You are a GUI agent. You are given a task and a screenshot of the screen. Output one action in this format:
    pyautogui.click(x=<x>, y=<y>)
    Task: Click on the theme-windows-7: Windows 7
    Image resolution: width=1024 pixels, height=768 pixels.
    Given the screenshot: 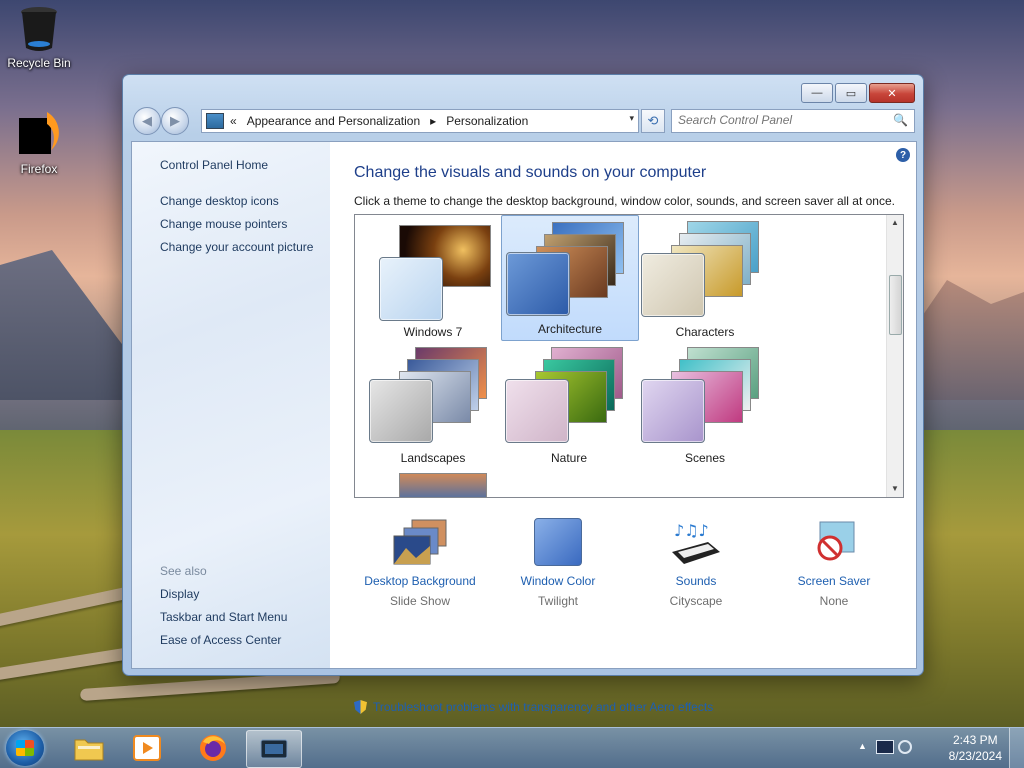 What is the action you would take?
    pyautogui.click(x=433, y=281)
    